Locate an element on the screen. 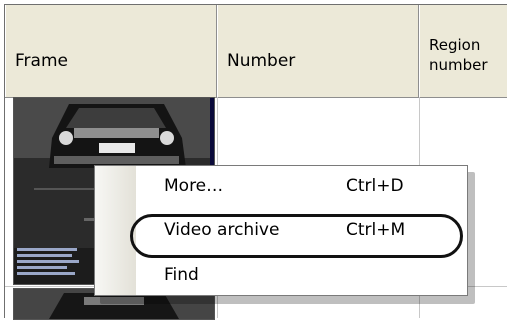  column-header-frame-label: Frame is located at coordinates (41, 61).